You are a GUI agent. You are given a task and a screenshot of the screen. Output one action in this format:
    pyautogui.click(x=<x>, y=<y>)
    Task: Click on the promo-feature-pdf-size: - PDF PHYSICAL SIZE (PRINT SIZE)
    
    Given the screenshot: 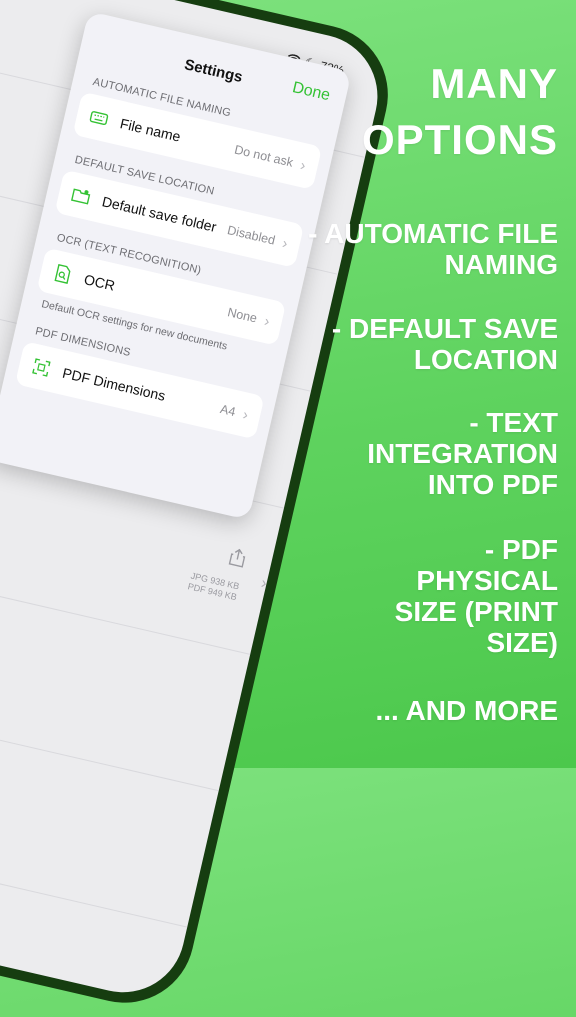 What is the action you would take?
    pyautogui.click(x=476, y=596)
    